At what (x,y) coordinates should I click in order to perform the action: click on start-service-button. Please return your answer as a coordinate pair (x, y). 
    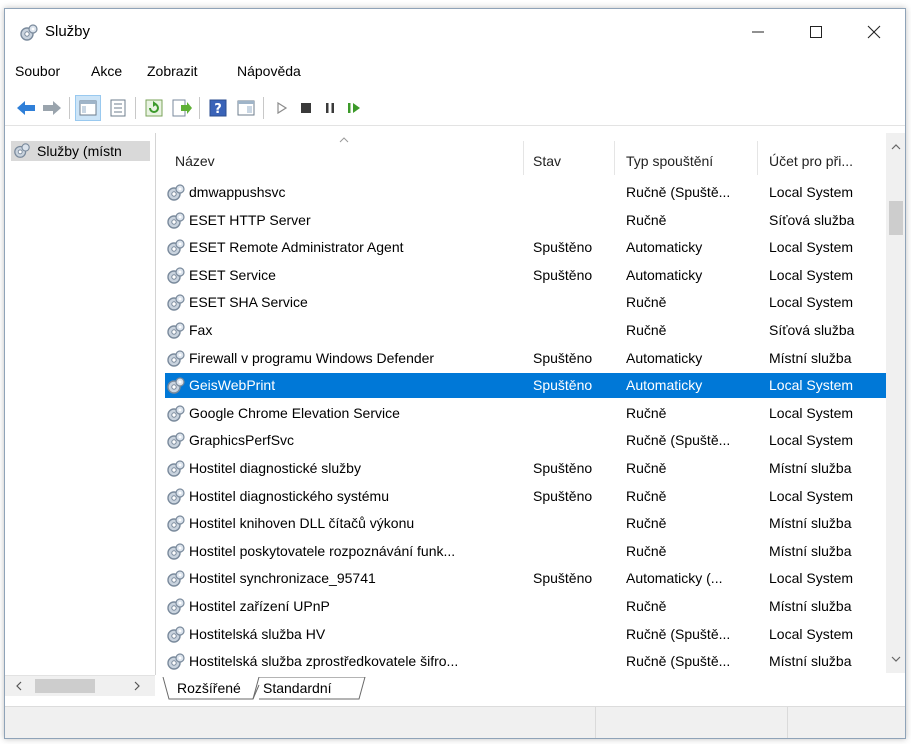
    Looking at the image, I should click on (282, 108).